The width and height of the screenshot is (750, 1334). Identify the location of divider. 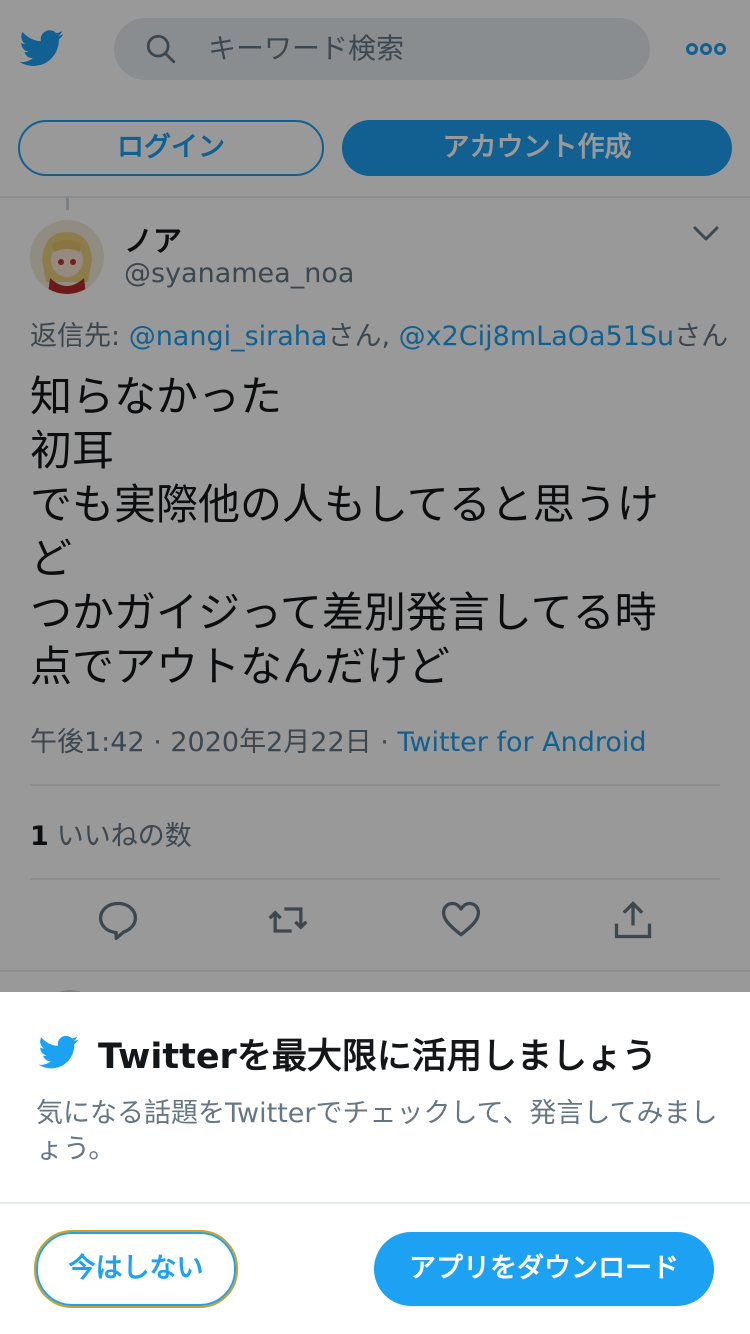
(375, 1203).